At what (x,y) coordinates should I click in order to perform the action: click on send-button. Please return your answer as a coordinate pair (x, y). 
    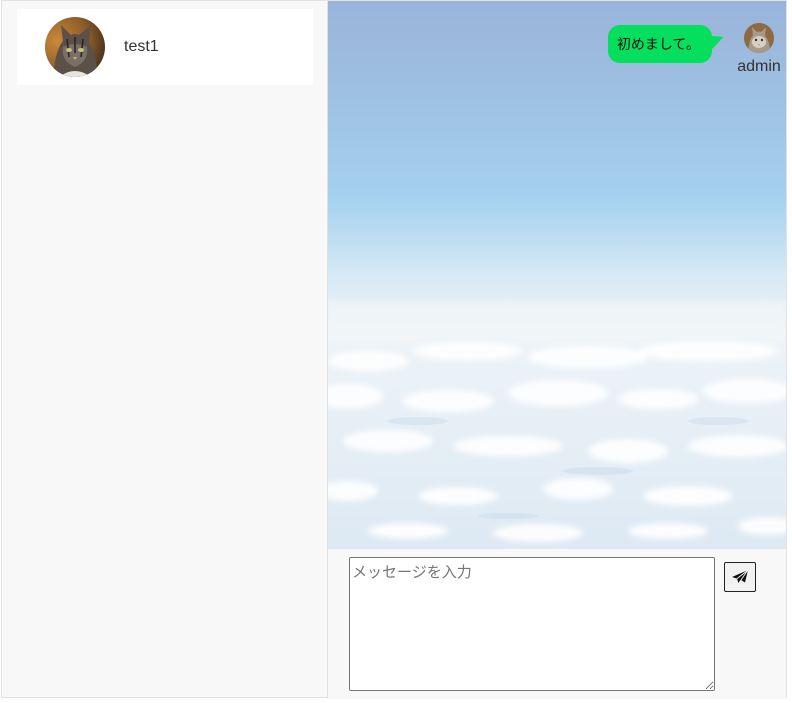
    Looking at the image, I should click on (740, 577).